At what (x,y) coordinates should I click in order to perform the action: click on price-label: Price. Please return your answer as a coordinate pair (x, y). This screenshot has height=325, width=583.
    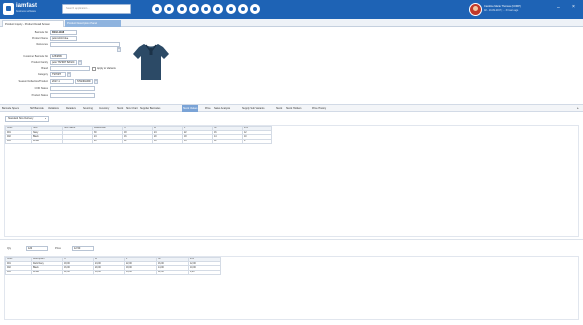
    Looking at the image, I should click on (58, 248).